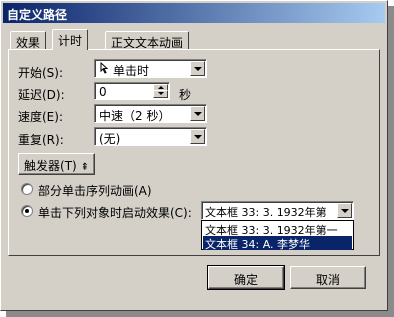  What do you see at coordinates (328, 277) in the screenshot?
I see `cancel-button: 取消` at bounding box center [328, 277].